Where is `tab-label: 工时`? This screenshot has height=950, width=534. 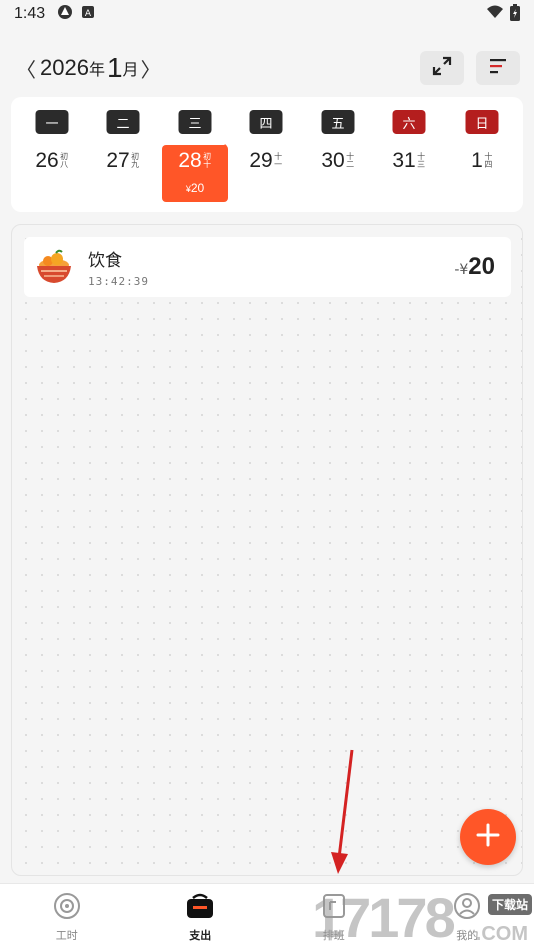 tab-label: 工时 is located at coordinates (66, 935).